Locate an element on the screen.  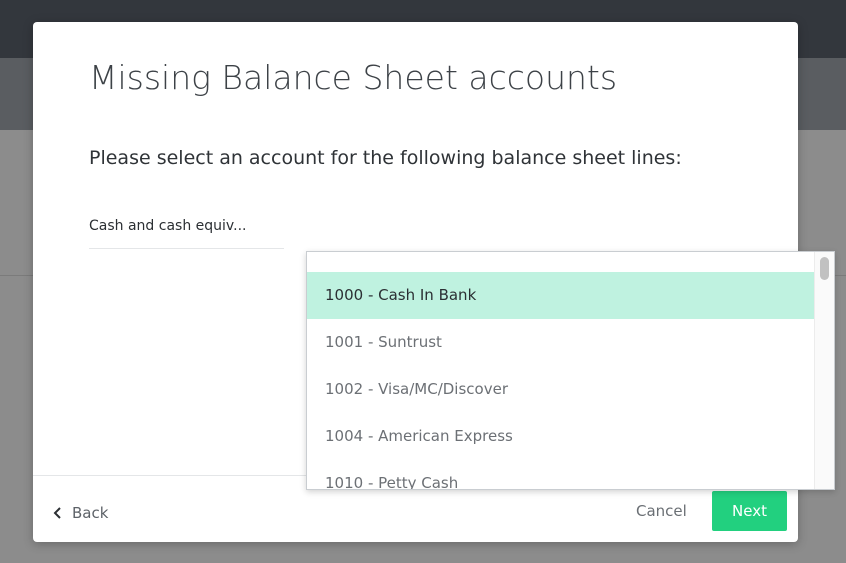
back-button: Back is located at coordinates (80, 513).